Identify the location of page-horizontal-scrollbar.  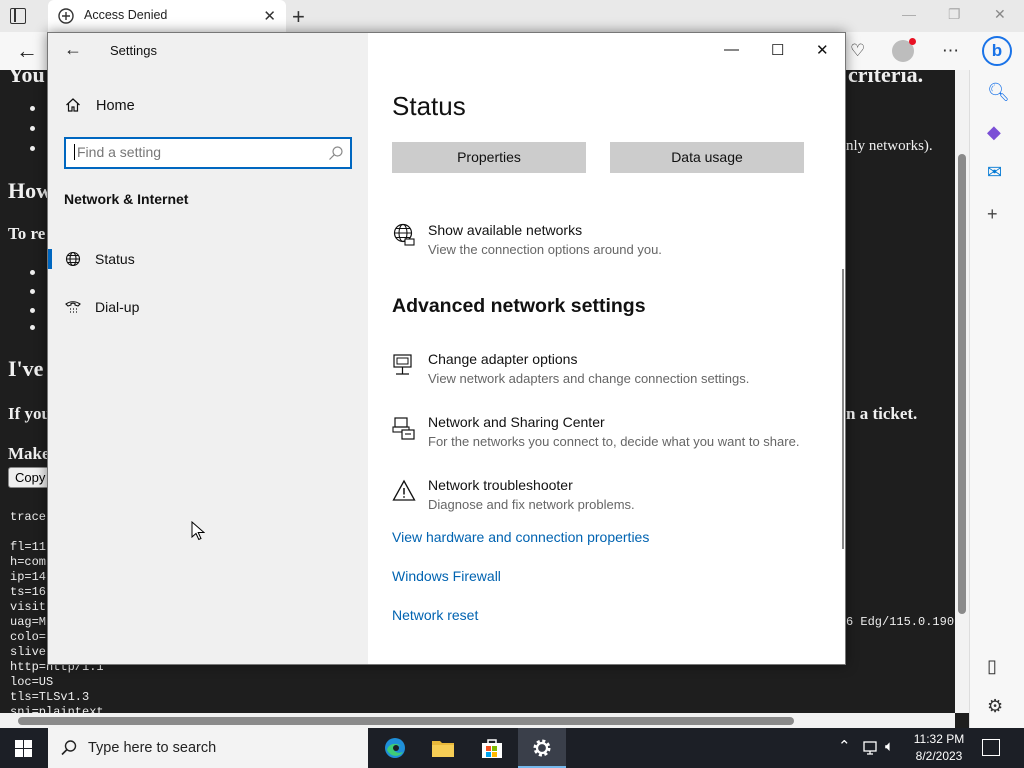
(477, 720).